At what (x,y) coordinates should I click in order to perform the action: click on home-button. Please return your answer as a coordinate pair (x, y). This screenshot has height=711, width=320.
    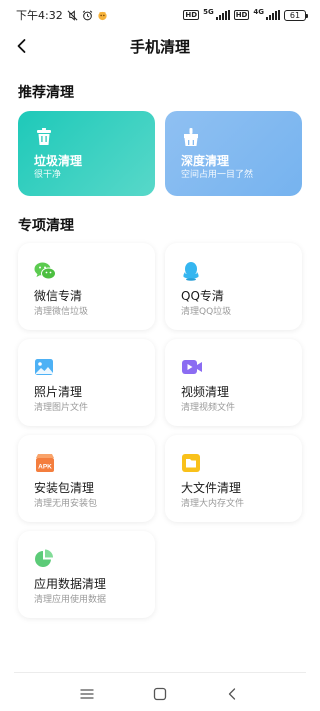
    Looking at the image, I should click on (160, 694).